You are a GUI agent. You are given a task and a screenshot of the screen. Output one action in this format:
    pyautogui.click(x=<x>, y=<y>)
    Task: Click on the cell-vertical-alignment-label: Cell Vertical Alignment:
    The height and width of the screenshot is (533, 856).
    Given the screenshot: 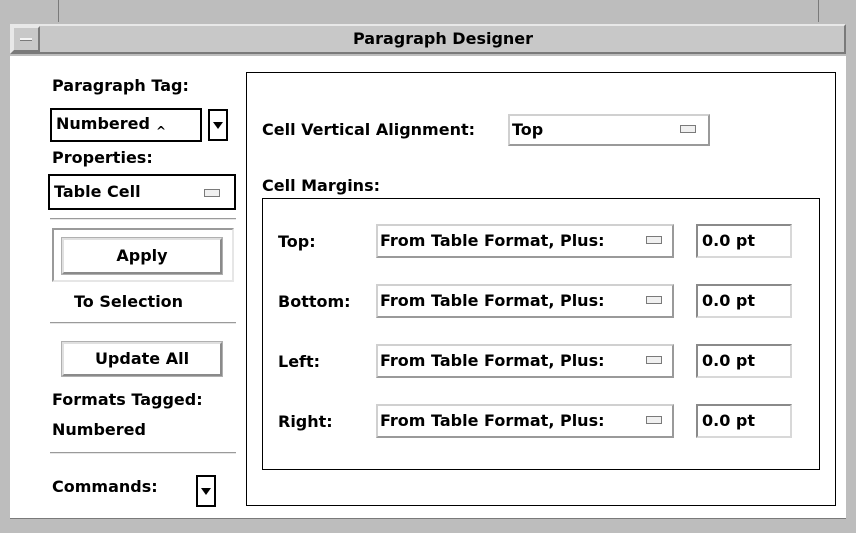 What is the action you would take?
    pyautogui.click(x=369, y=129)
    